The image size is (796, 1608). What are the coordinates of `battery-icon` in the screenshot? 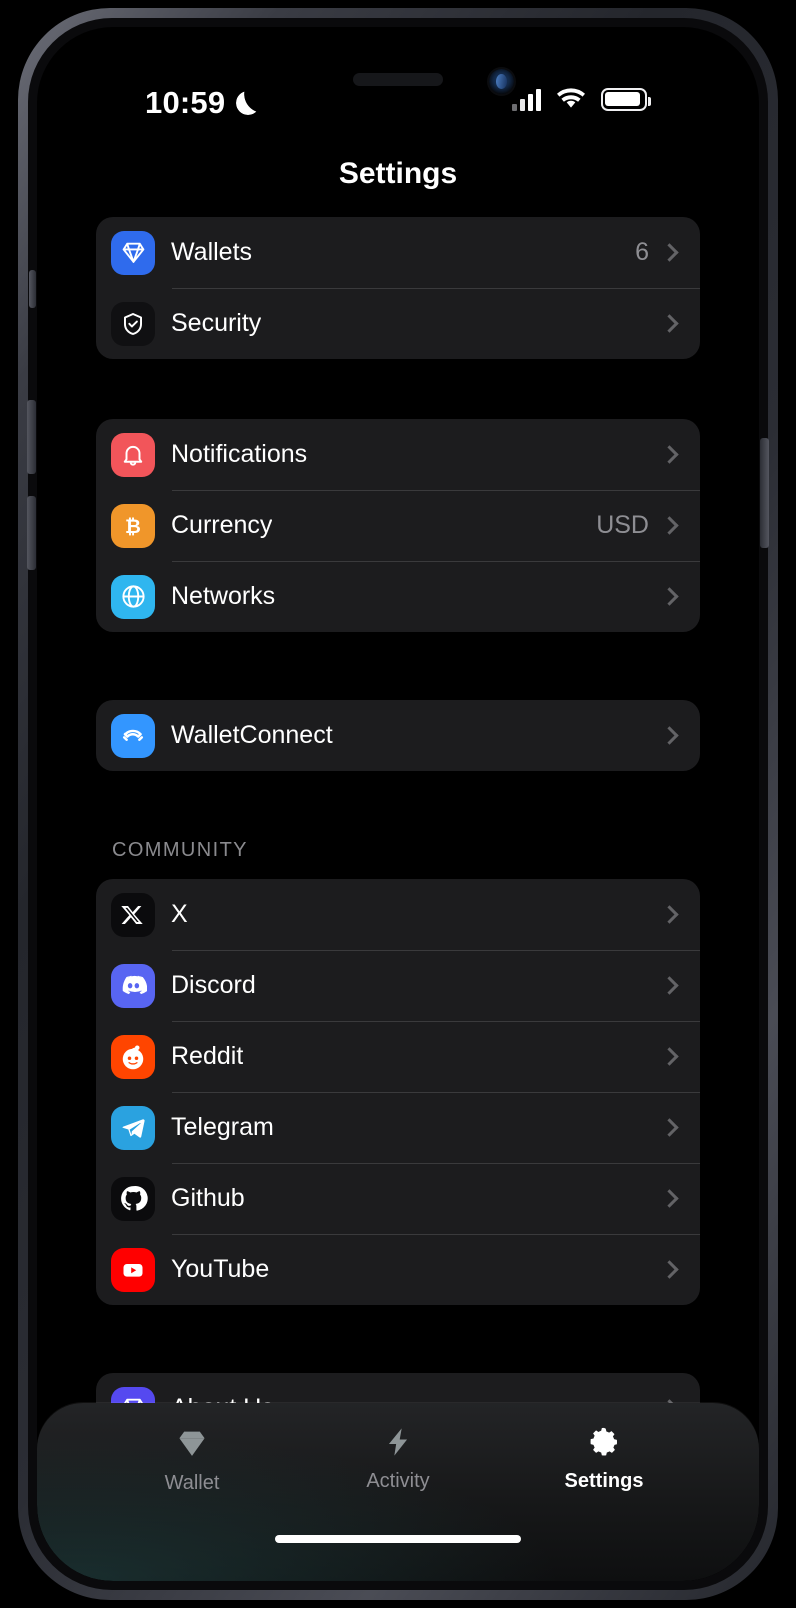 It's located at (626, 99).